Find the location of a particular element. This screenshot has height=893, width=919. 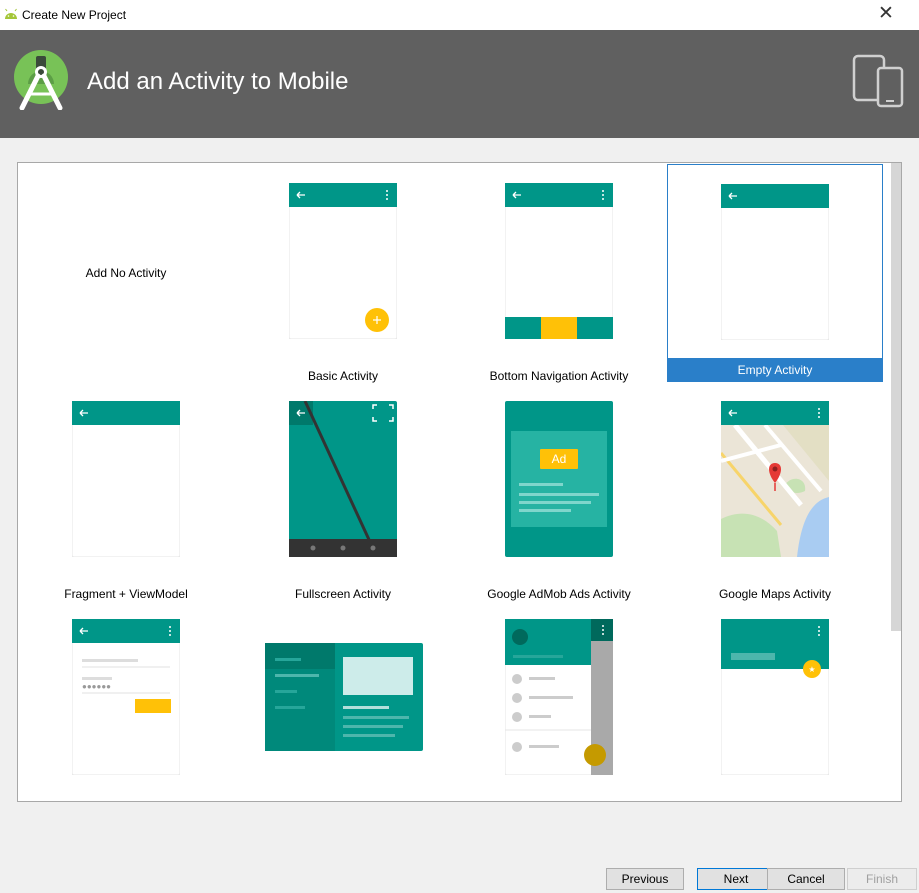

ad-badge: Ad is located at coordinates (559, 459).